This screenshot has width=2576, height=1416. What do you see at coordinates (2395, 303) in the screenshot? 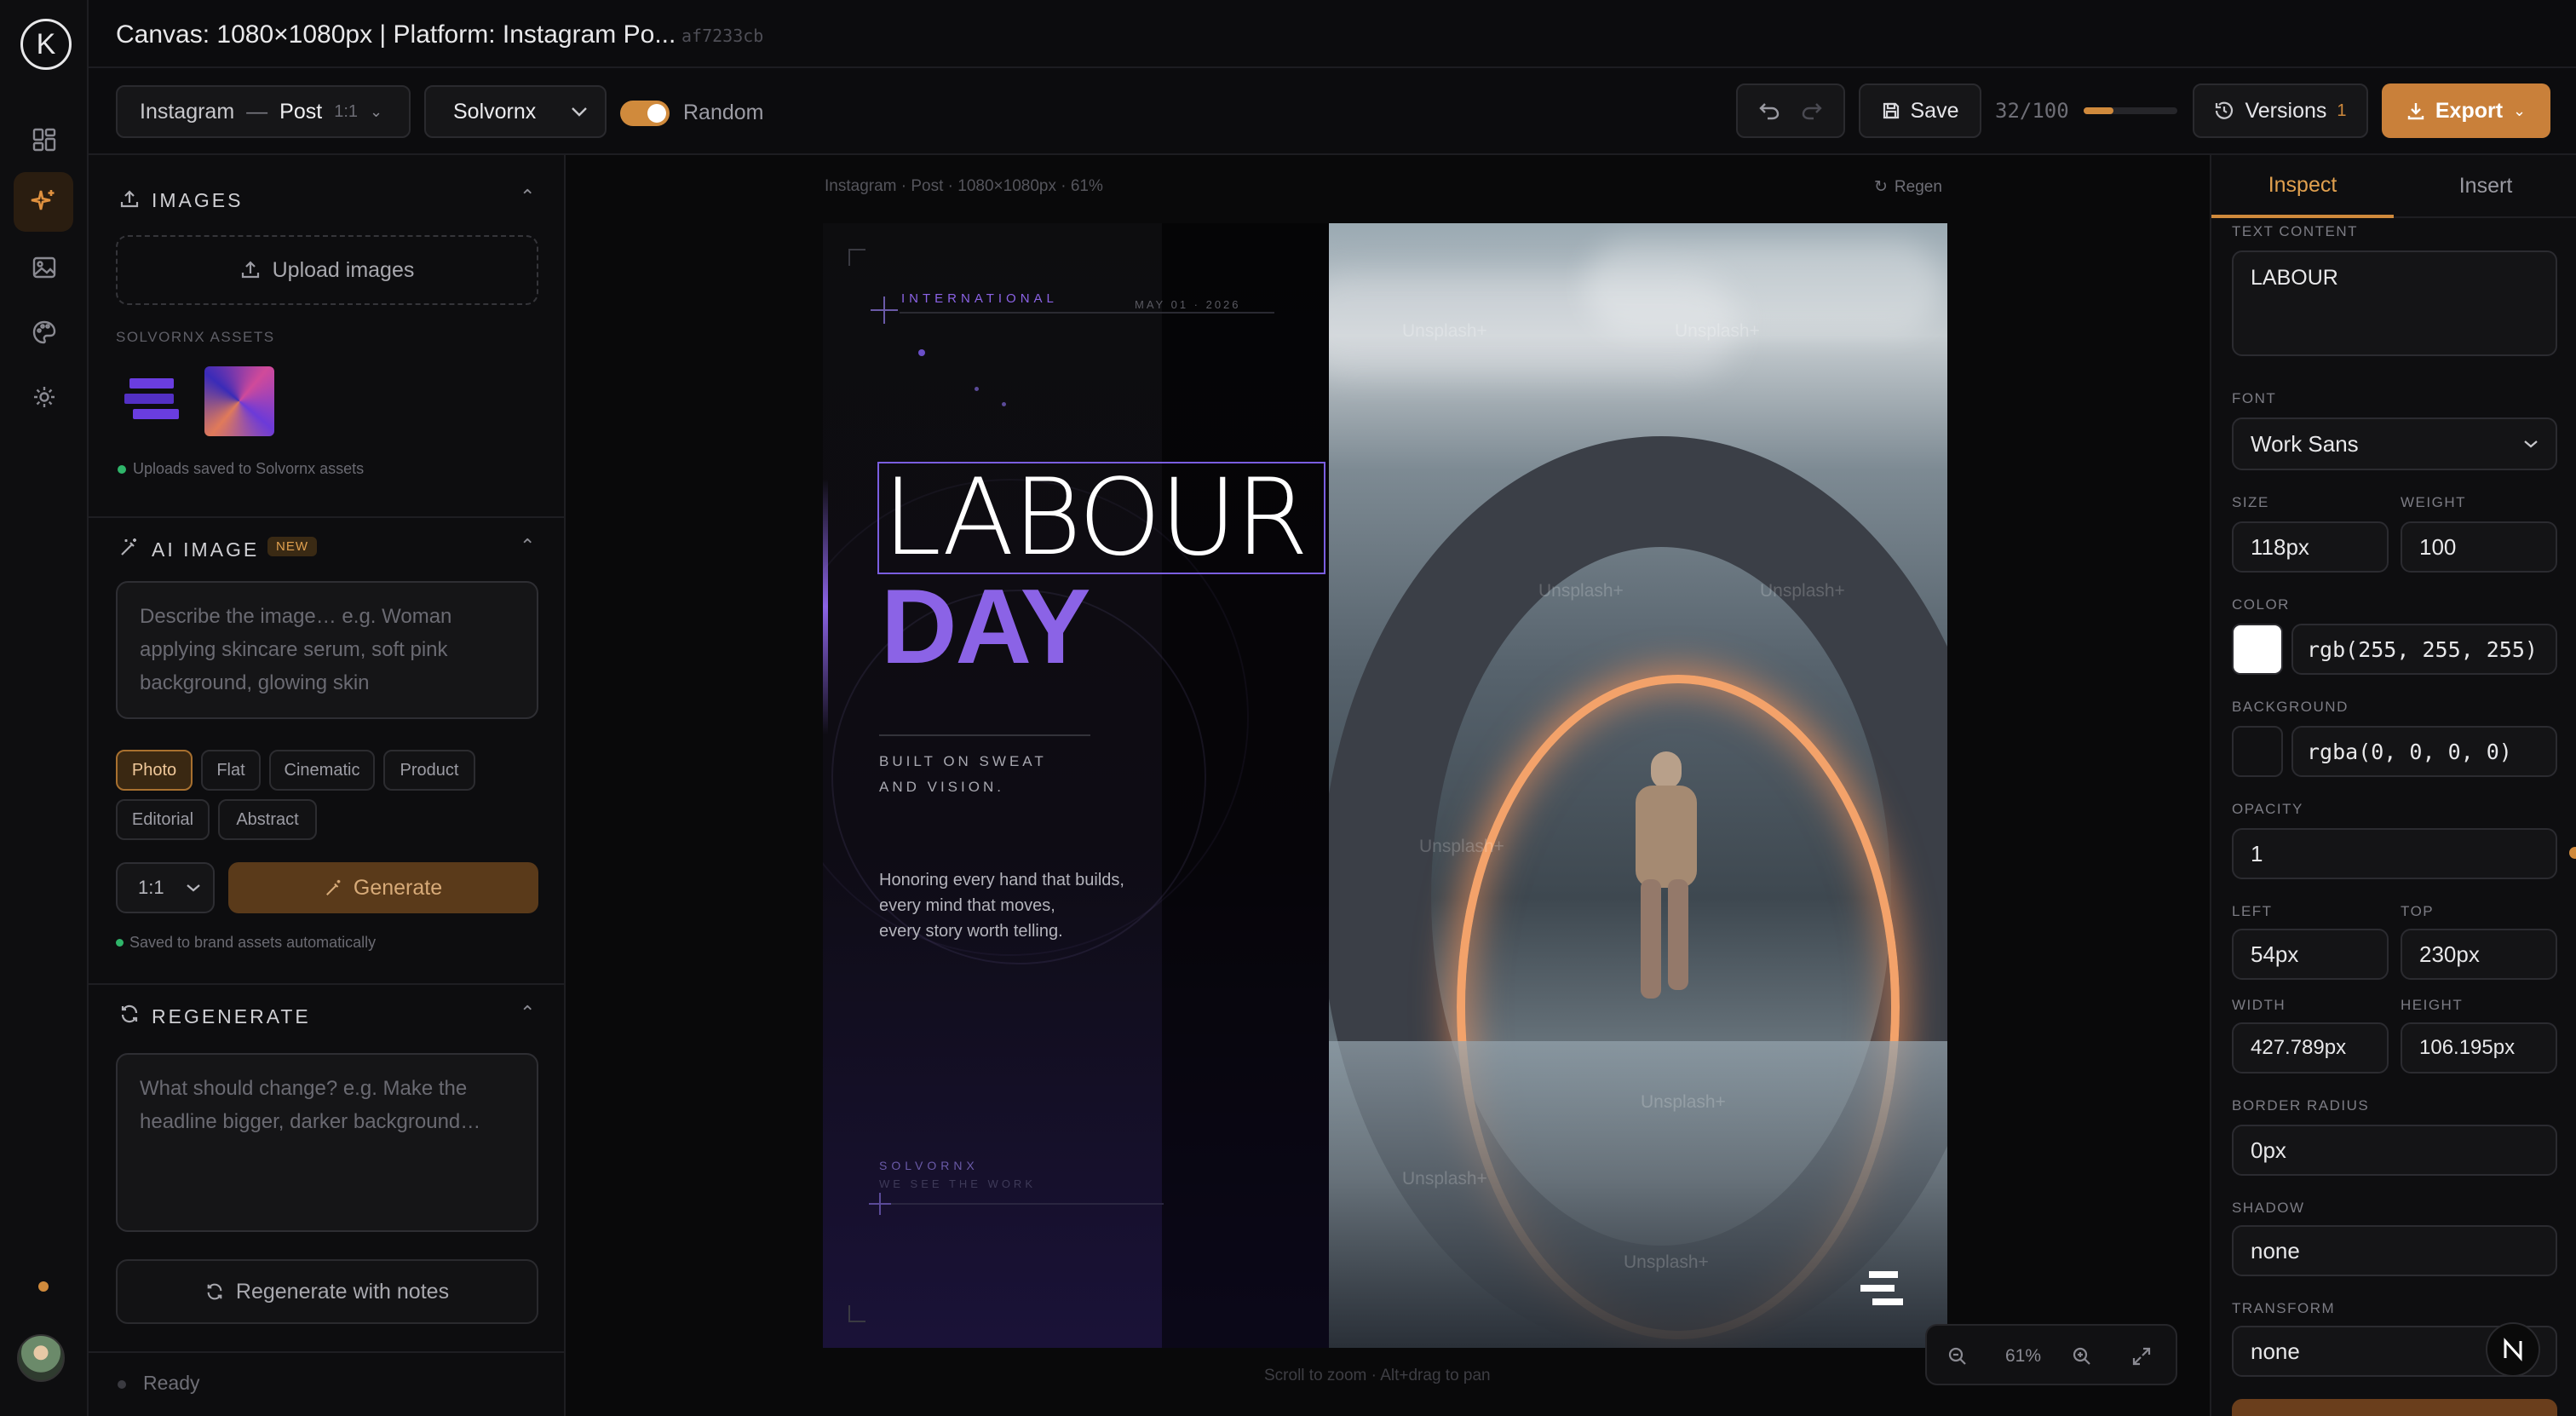
I see `text-content-input: LABOUR` at bounding box center [2395, 303].